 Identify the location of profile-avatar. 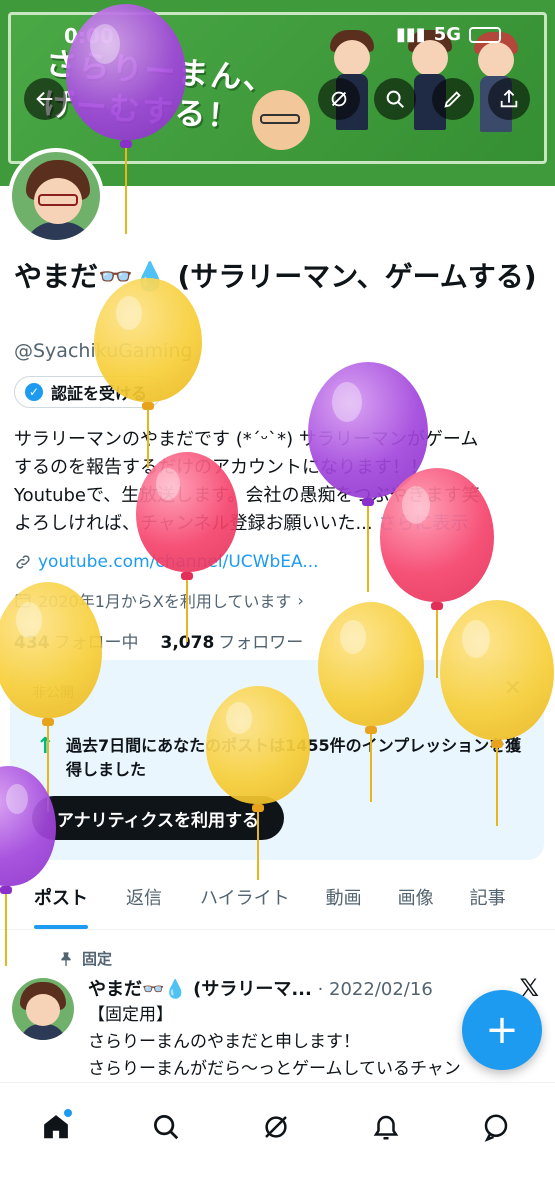
(56, 196).